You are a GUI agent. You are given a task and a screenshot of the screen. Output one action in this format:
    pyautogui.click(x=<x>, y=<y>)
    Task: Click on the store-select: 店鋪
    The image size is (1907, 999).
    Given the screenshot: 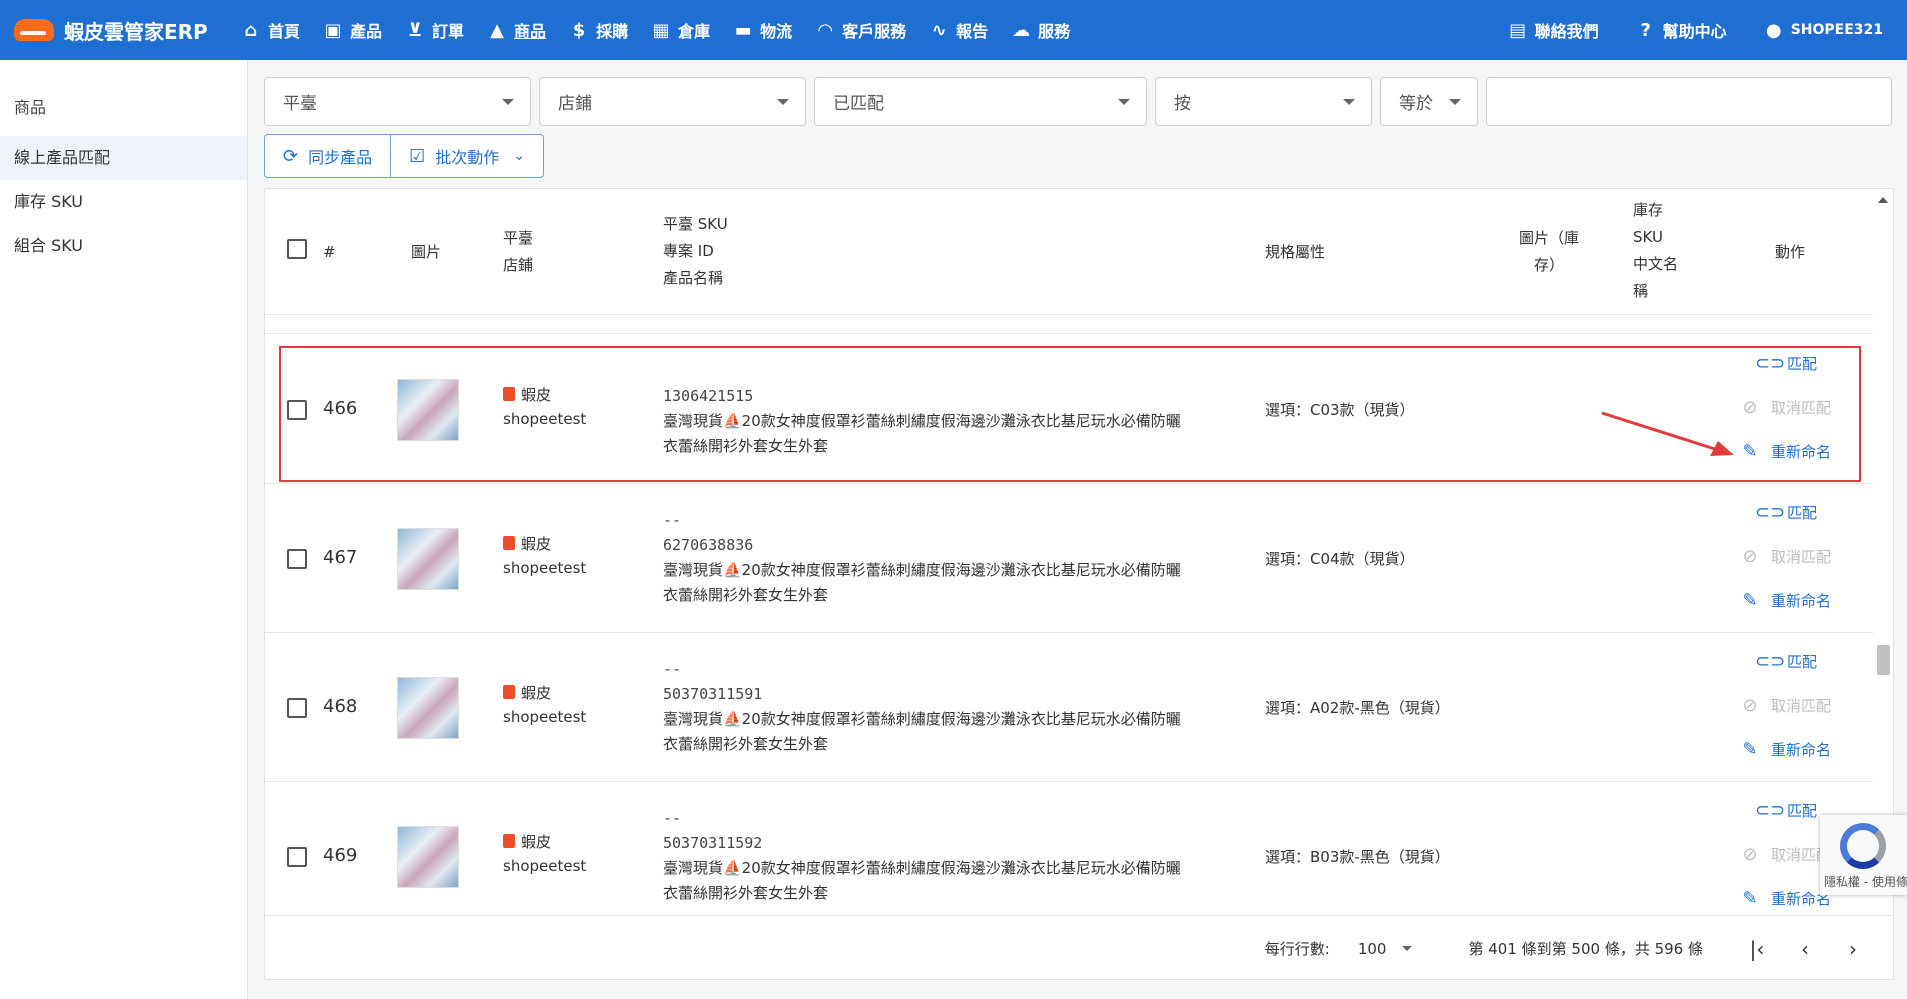 What is the action you would take?
    pyautogui.click(x=672, y=101)
    